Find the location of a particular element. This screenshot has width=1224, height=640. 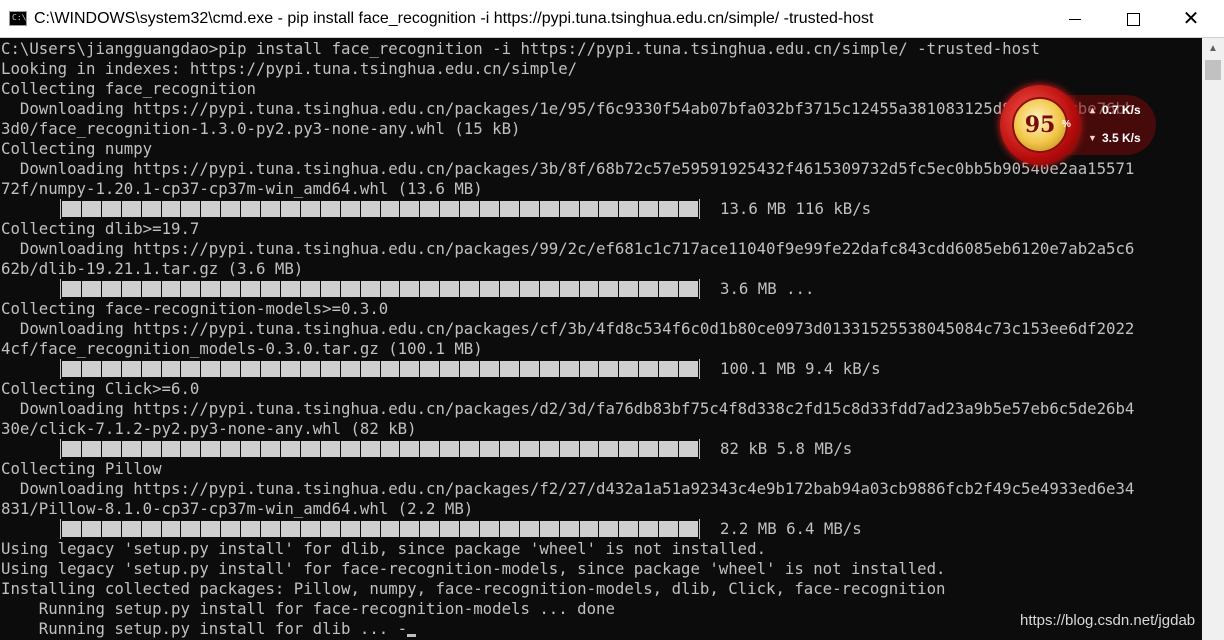

console-line: Collecting face_recognition is located at coordinates (129, 88).